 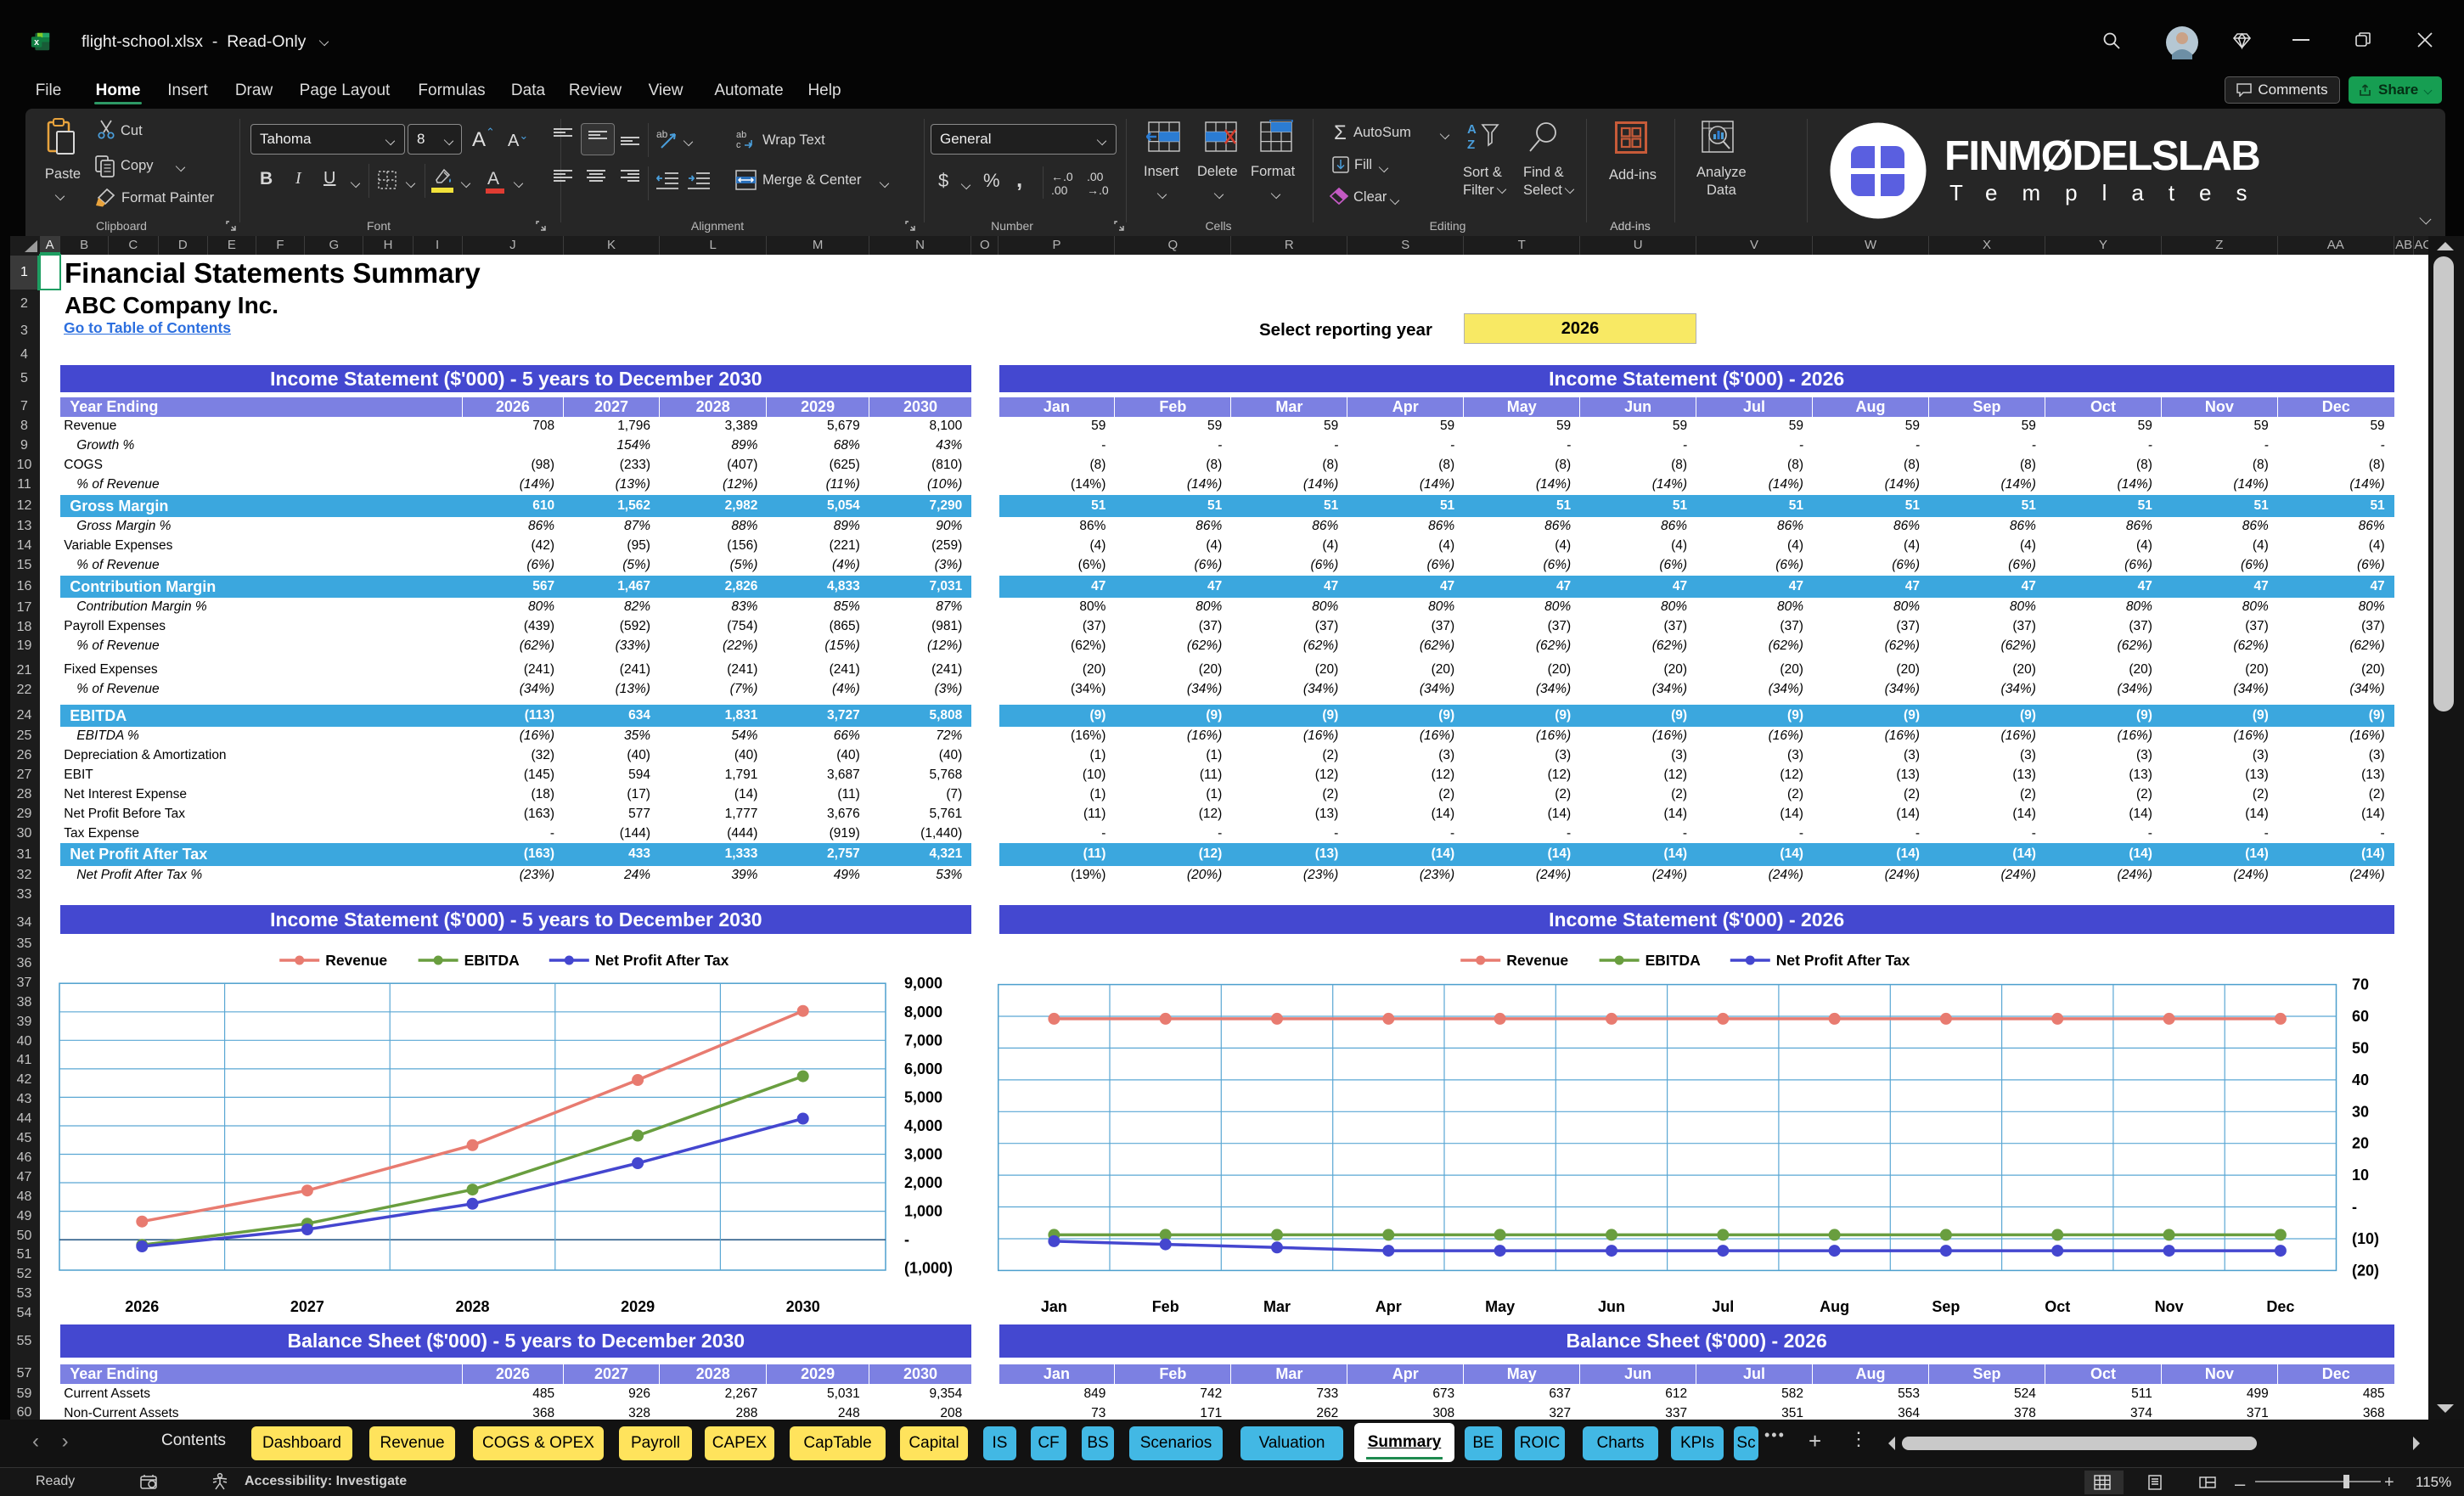 I want to click on svg-text: x, so click(x=36, y=42).